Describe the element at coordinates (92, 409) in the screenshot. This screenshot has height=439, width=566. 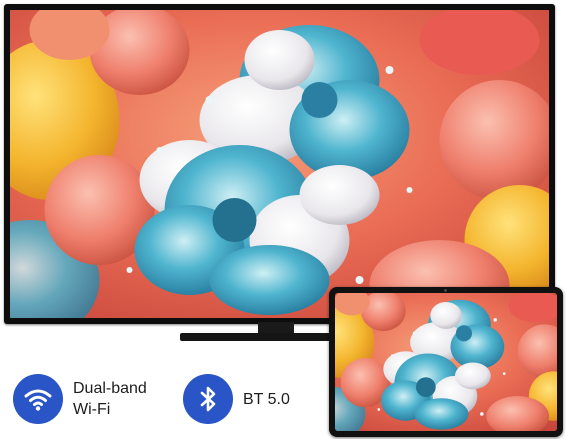
I see `wifi-label-line2: Wi-Fi` at that location.